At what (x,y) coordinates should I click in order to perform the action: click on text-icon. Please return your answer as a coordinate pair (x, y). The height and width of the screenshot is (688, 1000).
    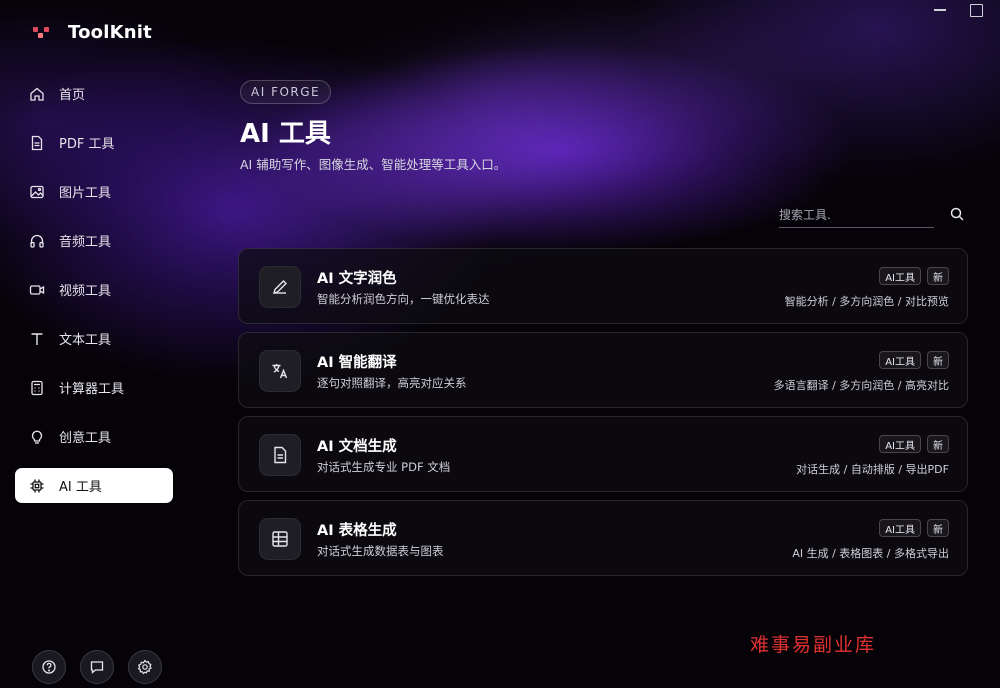
    Looking at the image, I should click on (37, 338).